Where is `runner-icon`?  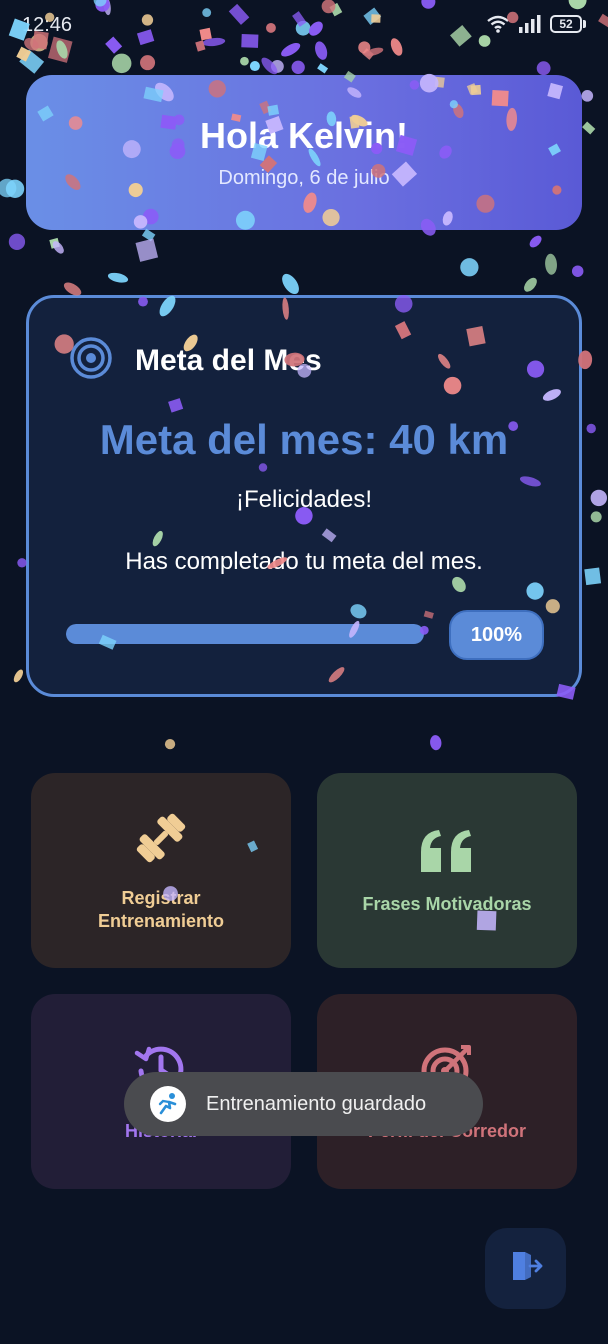
runner-icon is located at coordinates (168, 1104).